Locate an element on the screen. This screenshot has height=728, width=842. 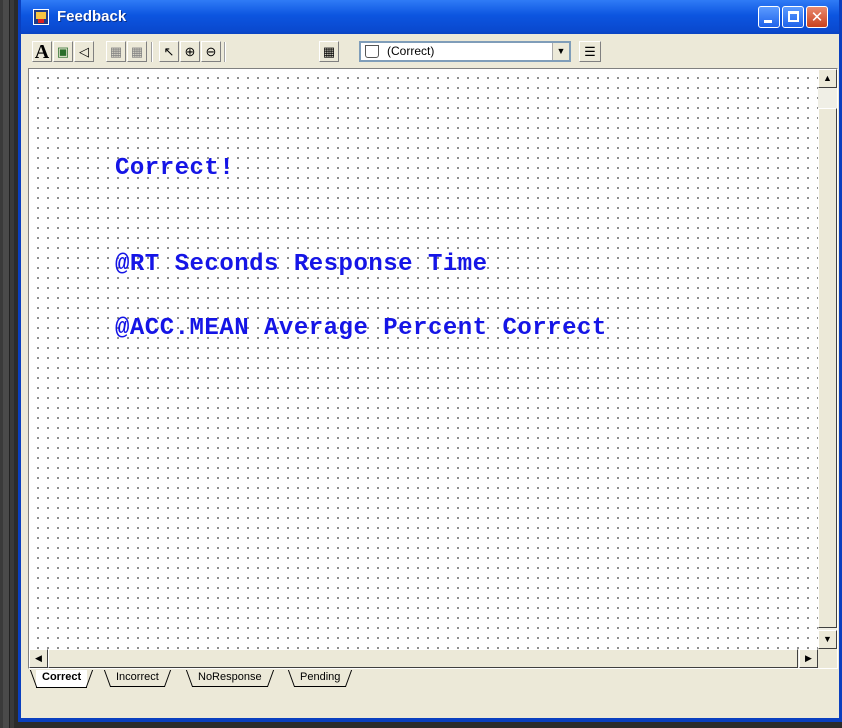
properties-button: ☰ is located at coordinates (590, 51).